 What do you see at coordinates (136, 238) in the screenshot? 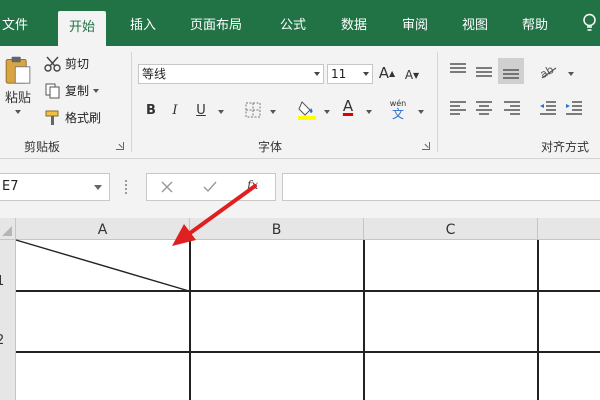
I see `annotation-overlay` at bounding box center [136, 238].